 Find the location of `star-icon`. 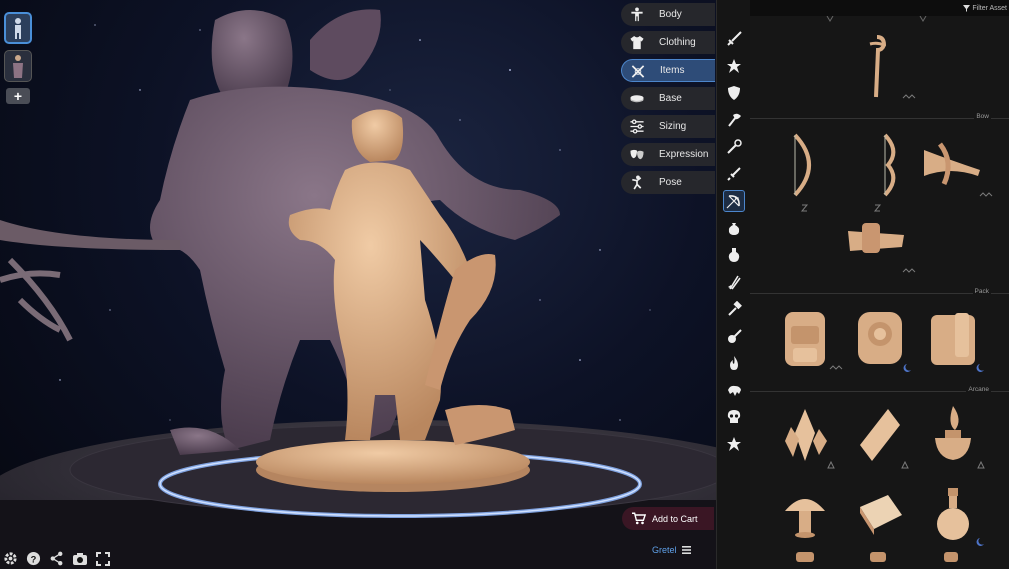

star-icon is located at coordinates (734, 66).